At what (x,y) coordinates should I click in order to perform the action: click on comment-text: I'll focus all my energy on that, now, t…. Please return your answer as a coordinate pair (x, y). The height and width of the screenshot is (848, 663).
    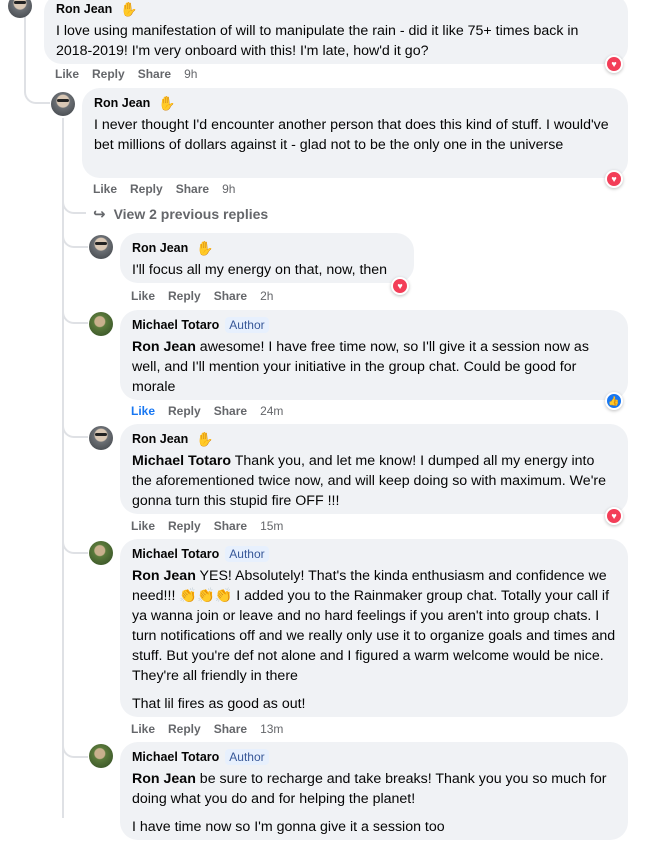
    Looking at the image, I should click on (260, 270).